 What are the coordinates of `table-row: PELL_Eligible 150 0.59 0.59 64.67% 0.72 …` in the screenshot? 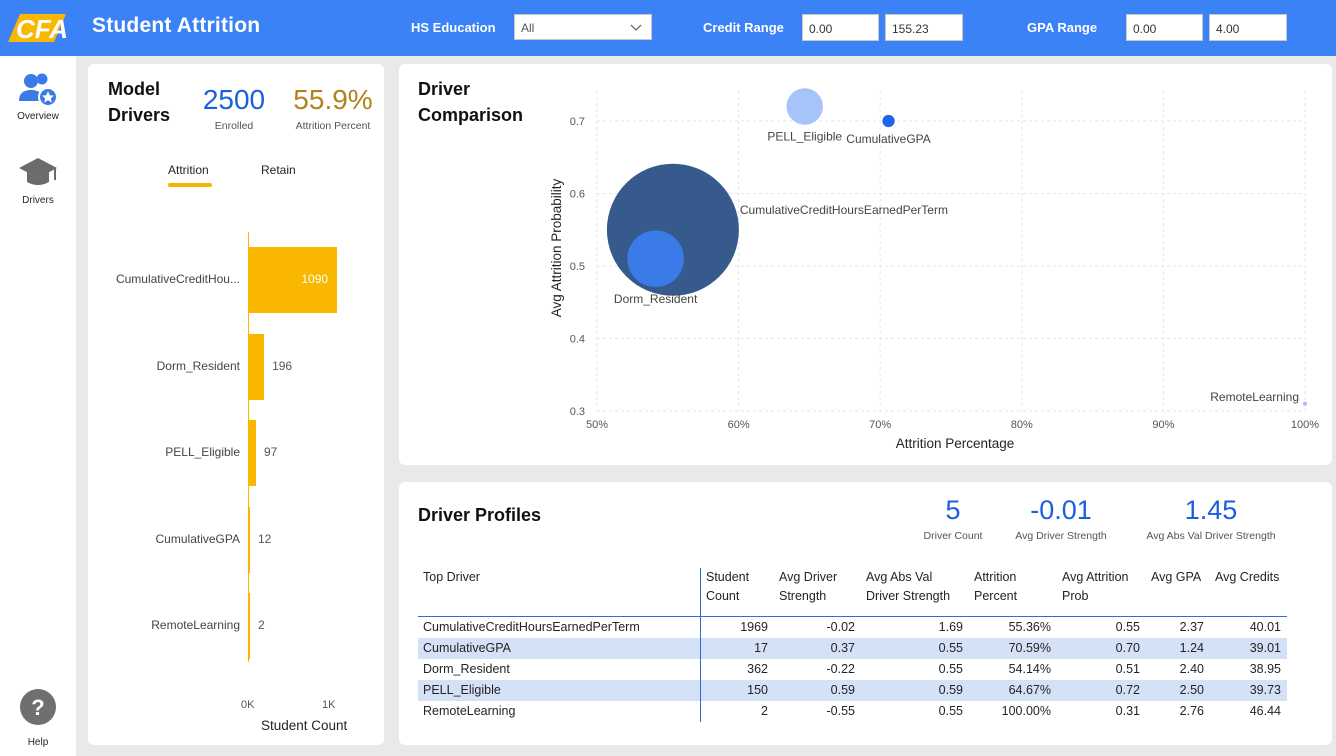 It's located at (852, 690).